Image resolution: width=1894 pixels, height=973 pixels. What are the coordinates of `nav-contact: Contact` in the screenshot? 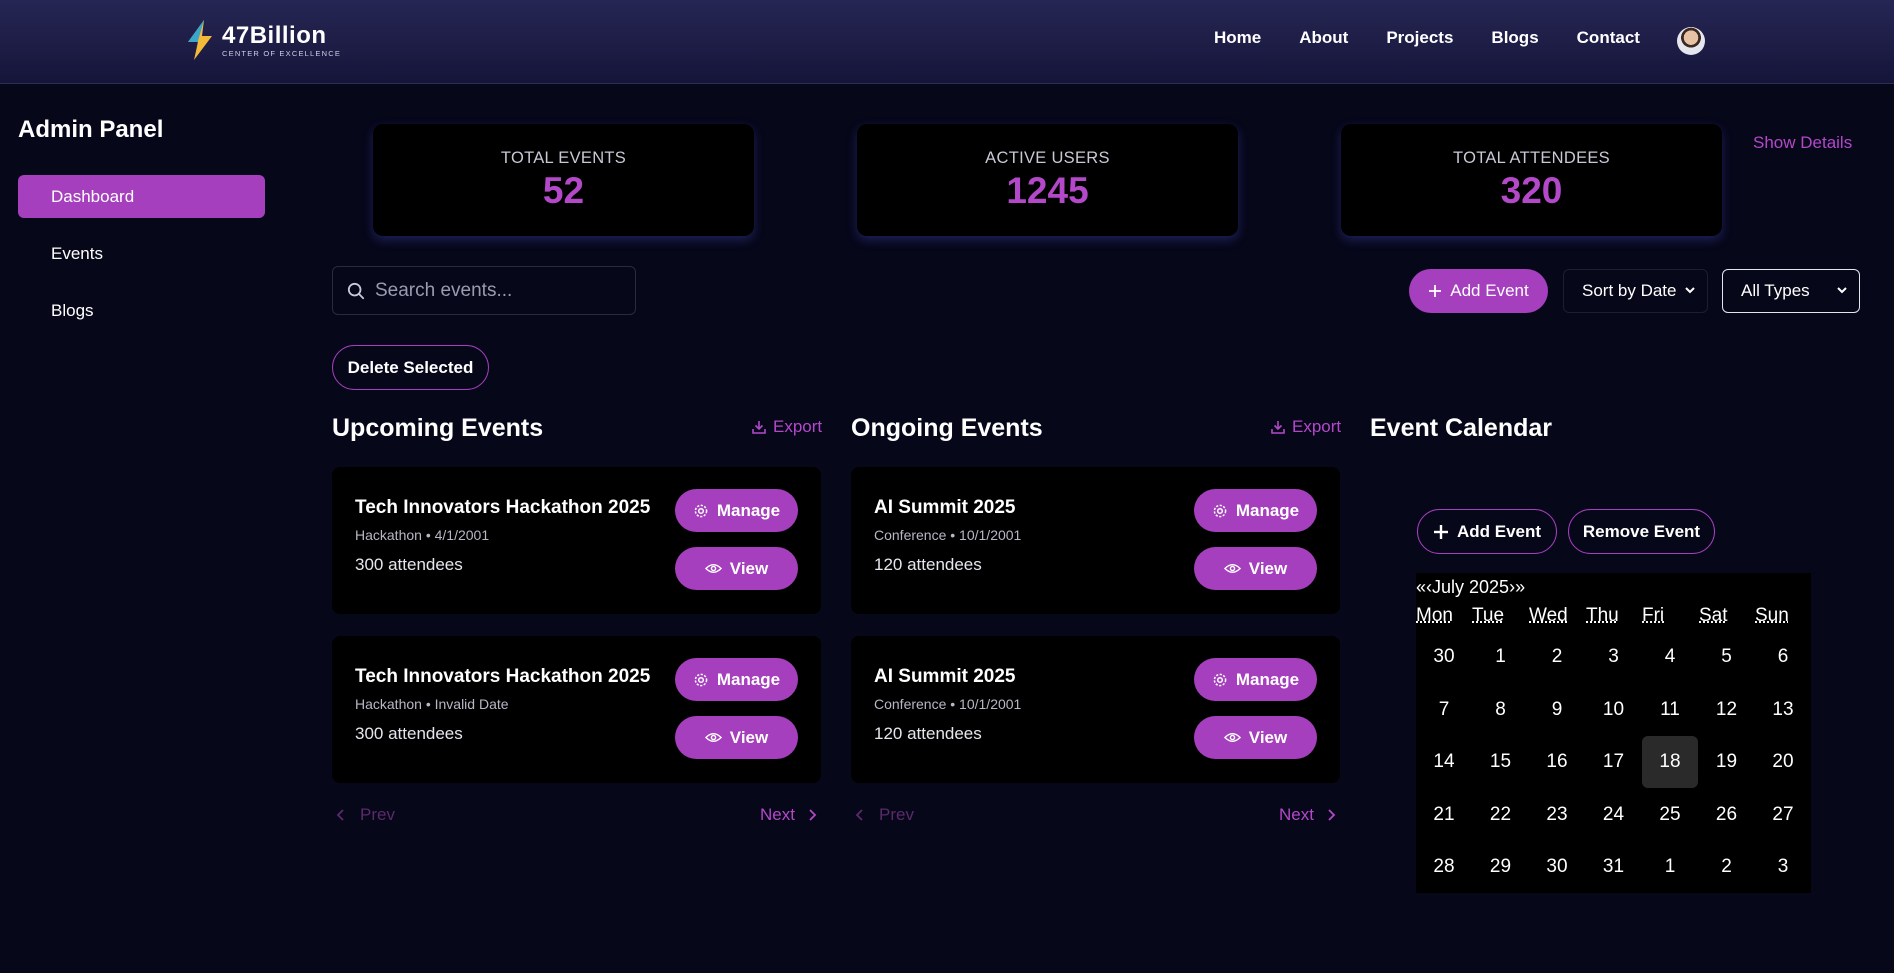 It's located at (1608, 38).